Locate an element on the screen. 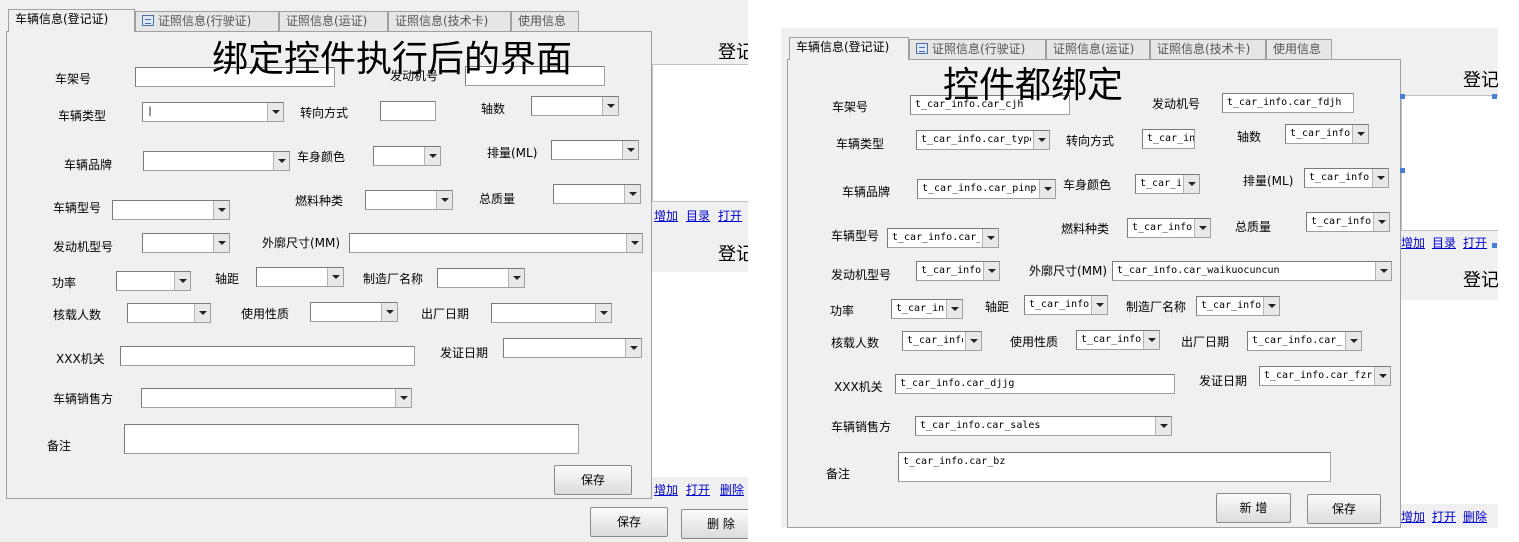  left-combo-clxh is located at coordinates (171, 210).